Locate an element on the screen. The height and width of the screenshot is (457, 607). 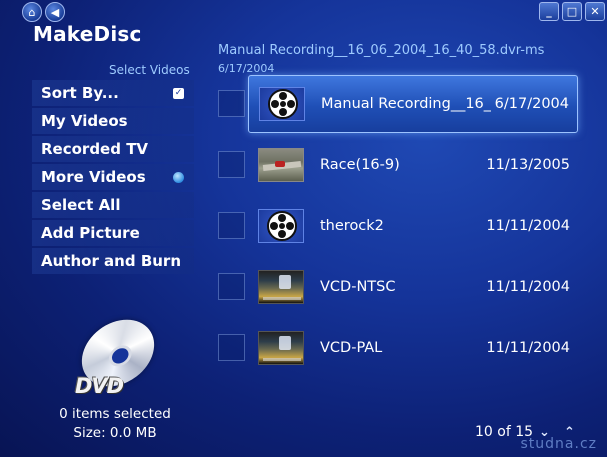
watermark: studna.cz is located at coordinates (558, 444).